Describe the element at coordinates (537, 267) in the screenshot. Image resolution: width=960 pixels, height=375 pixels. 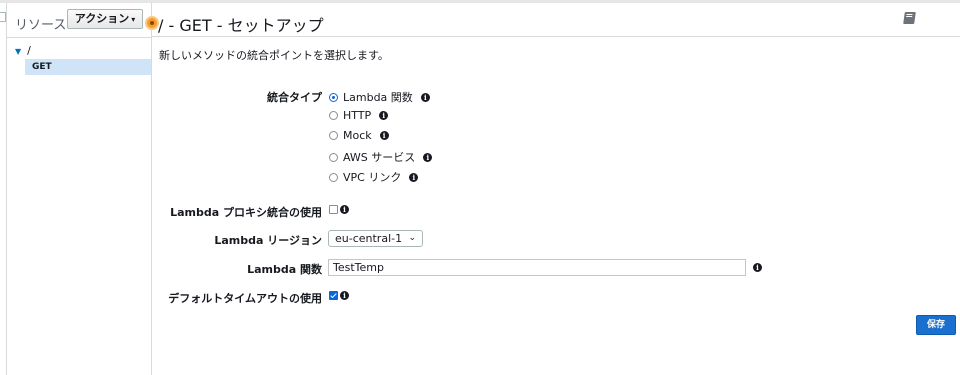
I see `lambda-function-input: TestTemp` at that location.